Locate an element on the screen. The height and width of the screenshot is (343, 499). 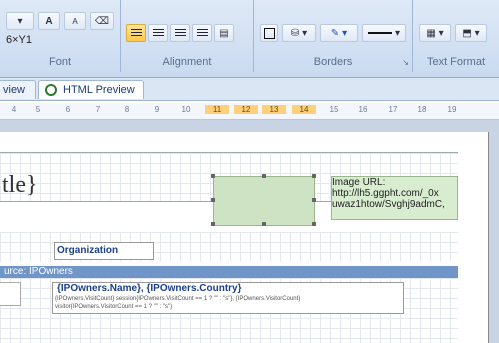
ruler-tick: 19 is located at coordinates (452, 109).